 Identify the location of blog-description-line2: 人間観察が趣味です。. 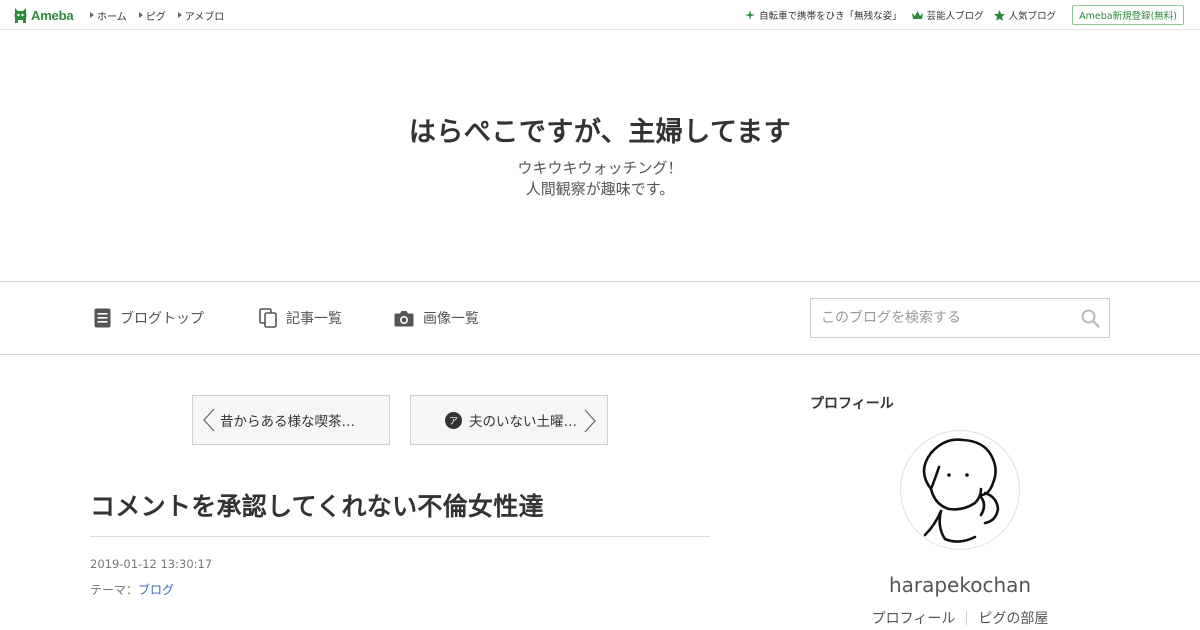
(600, 189).